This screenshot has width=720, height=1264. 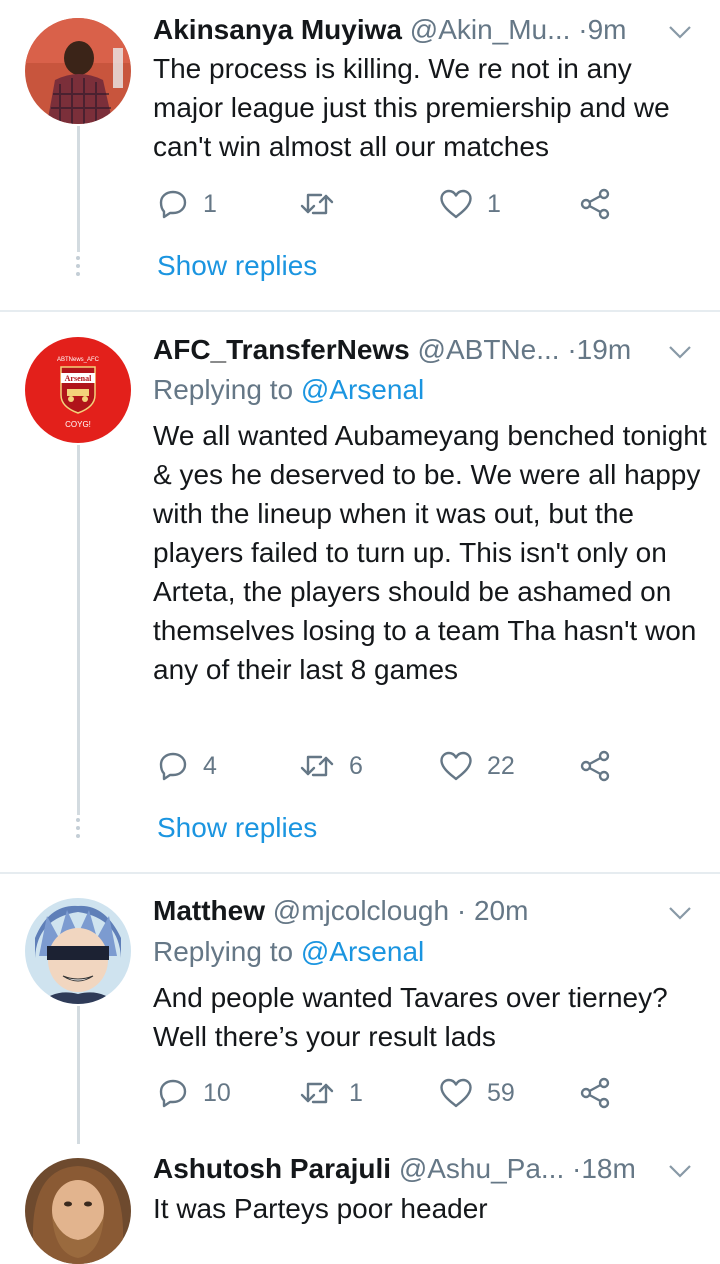 I want to click on like-count: 22, so click(x=501, y=765).